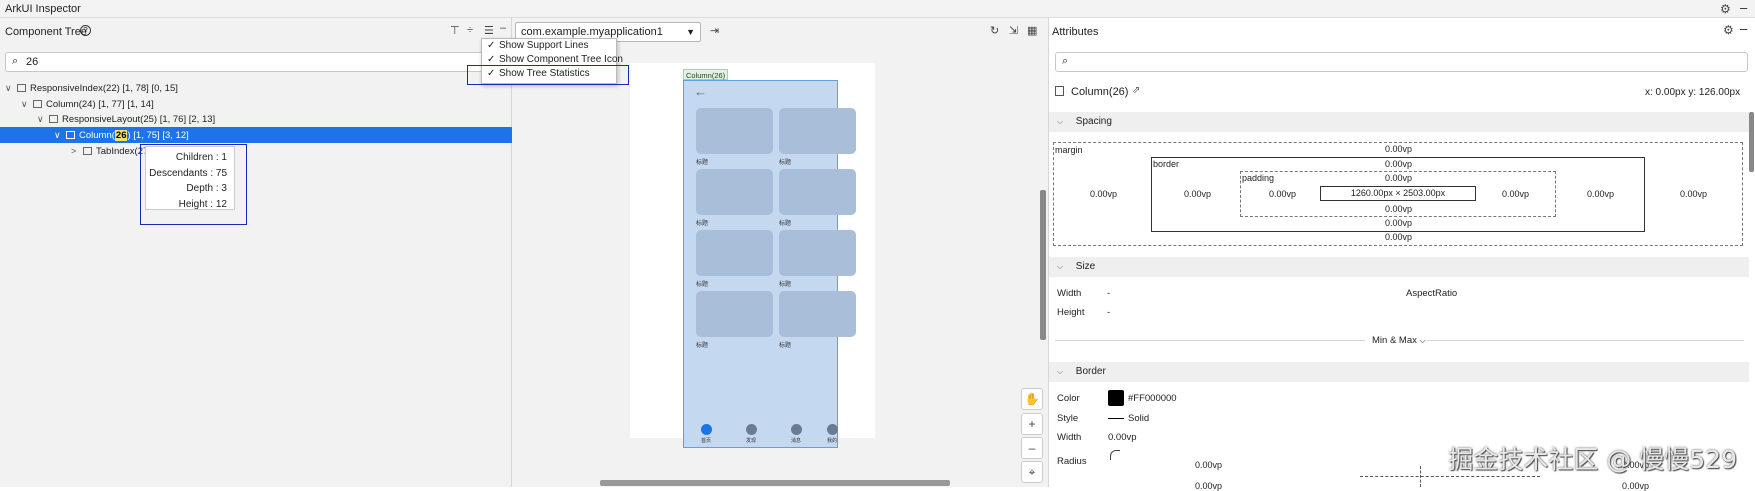 This screenshot has height=491, width=1755. I want to click on menu-item-support-lines: ✓ Show Support Lines, so click(549, 46).